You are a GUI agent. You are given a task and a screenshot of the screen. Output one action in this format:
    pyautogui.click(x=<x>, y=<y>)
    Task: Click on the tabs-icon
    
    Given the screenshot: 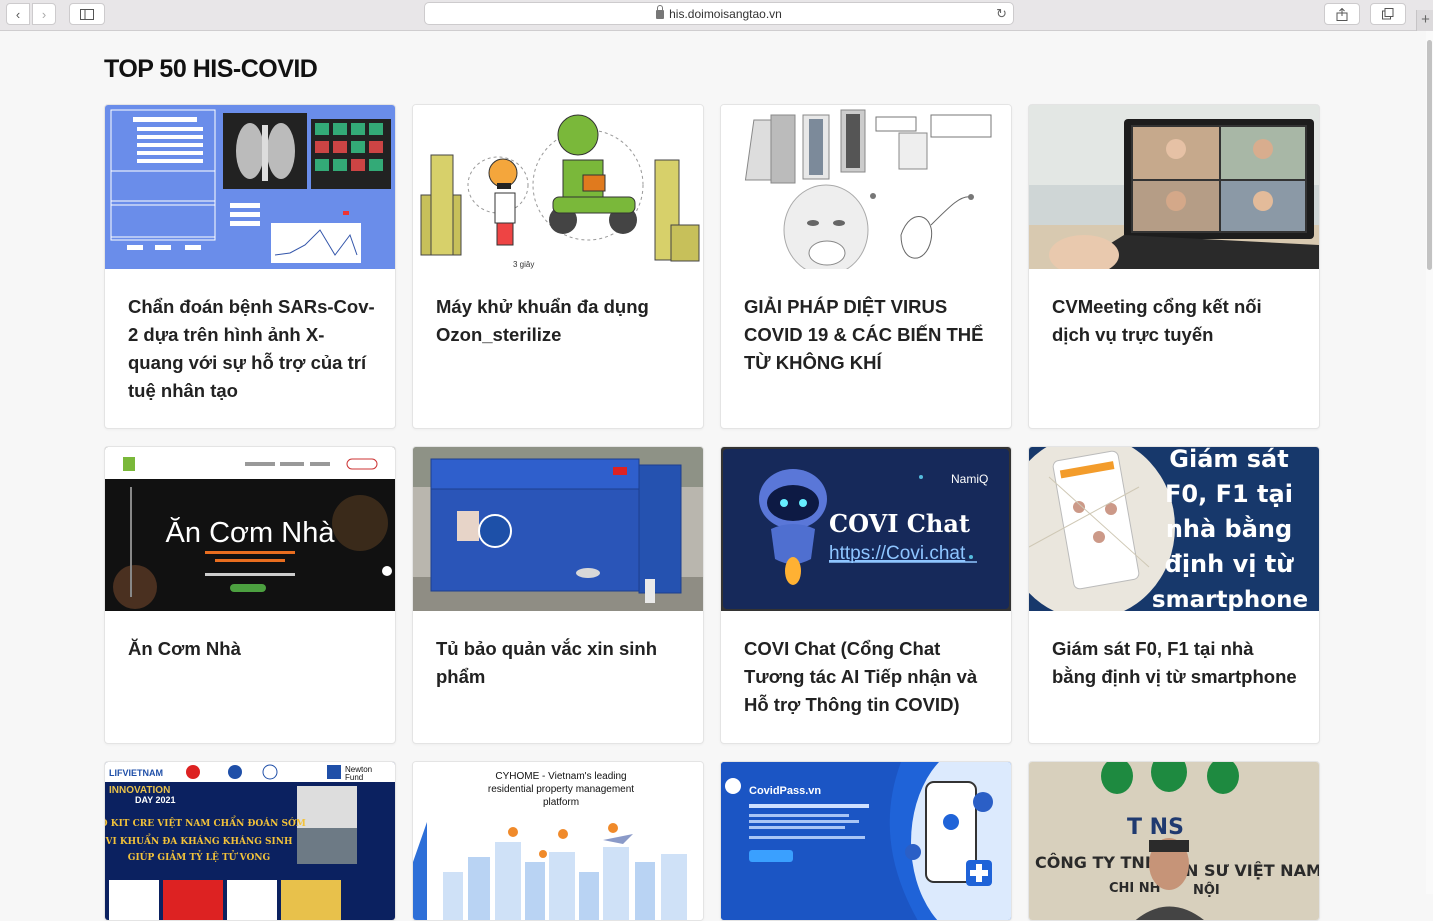 What is the action you would take?
    pyautogui.click(x=1388, y=14)
    